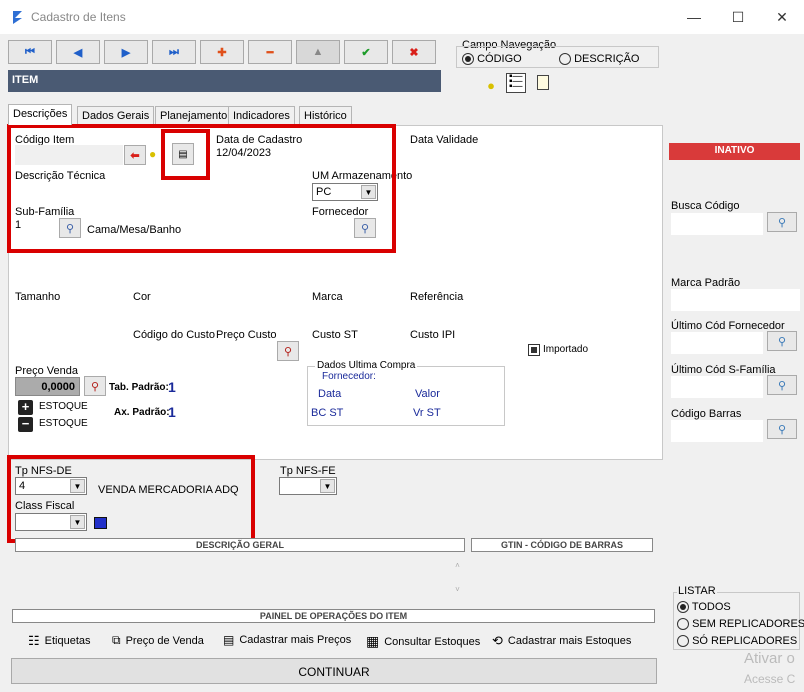  Describe the element at coordinates (25, 407) in the screenshot. I see `add-stock-icon: +` at that location.